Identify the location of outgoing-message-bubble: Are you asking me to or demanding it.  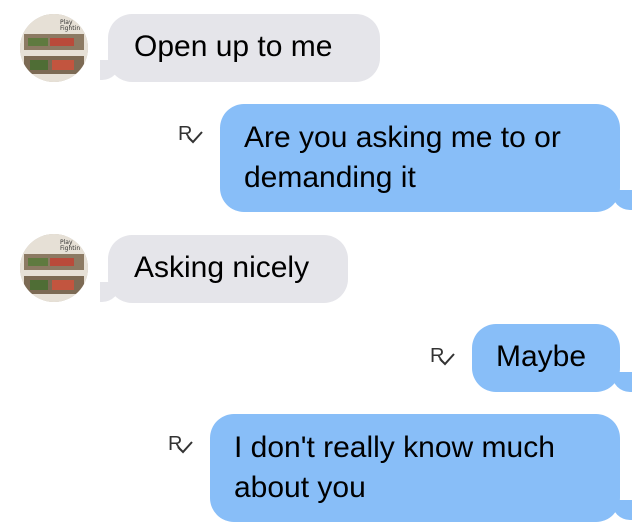
(420, 158).